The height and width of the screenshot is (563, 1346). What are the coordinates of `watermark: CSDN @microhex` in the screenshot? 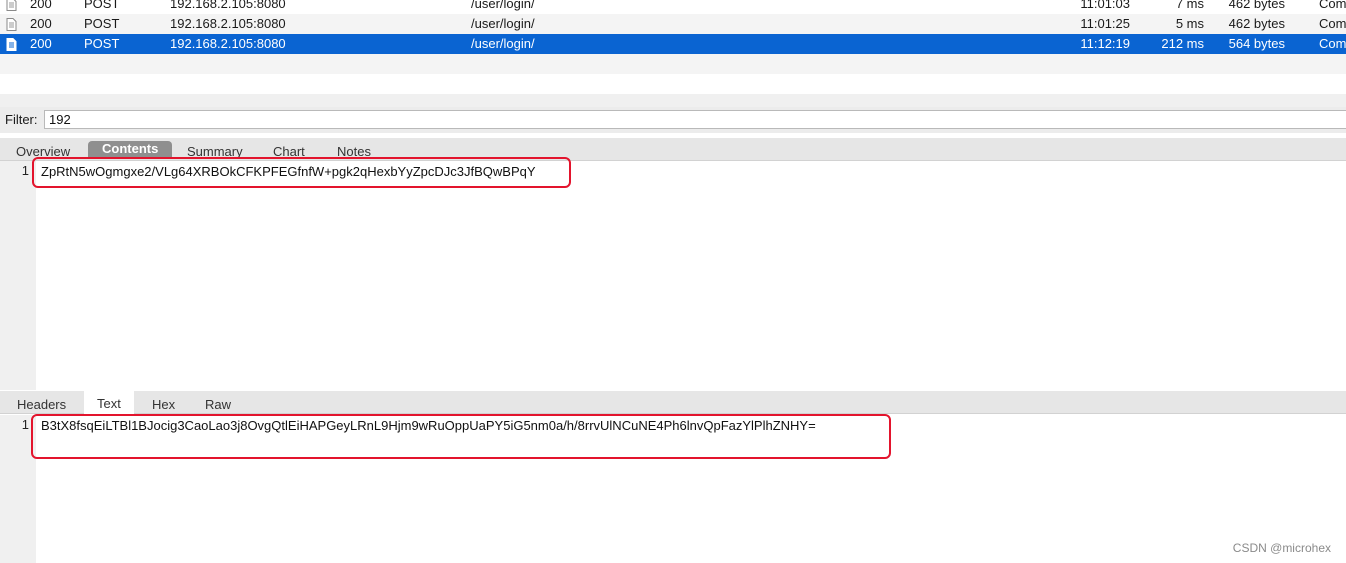 It's located at (1281, 548).